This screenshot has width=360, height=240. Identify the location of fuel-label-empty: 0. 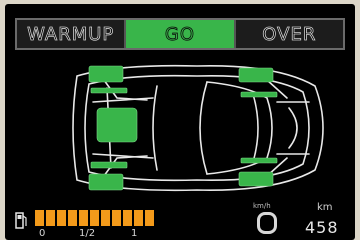
(42, 233).